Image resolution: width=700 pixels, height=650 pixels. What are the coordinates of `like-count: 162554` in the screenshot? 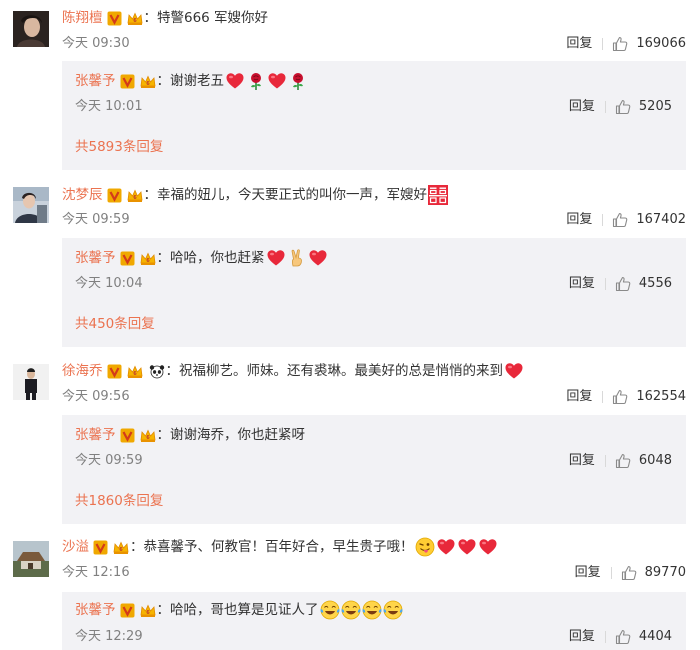 It's located at (661, 396).